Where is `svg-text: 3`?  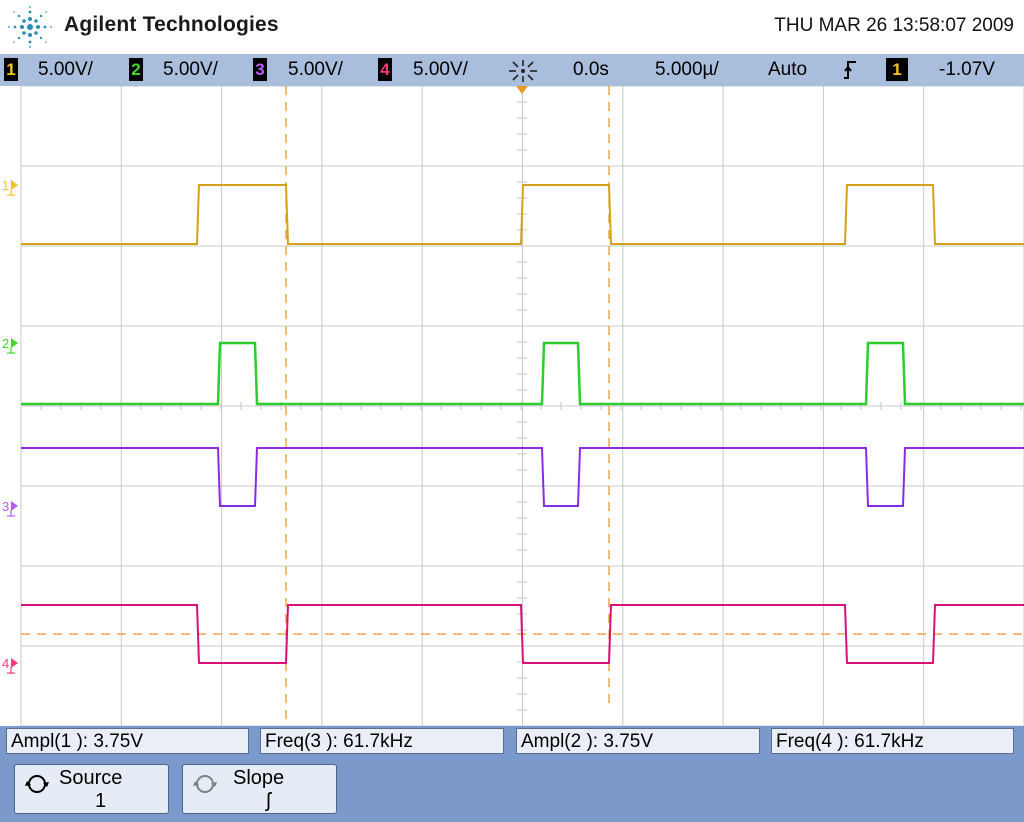 svg-text: 3 is located at coordinates (5, 506).